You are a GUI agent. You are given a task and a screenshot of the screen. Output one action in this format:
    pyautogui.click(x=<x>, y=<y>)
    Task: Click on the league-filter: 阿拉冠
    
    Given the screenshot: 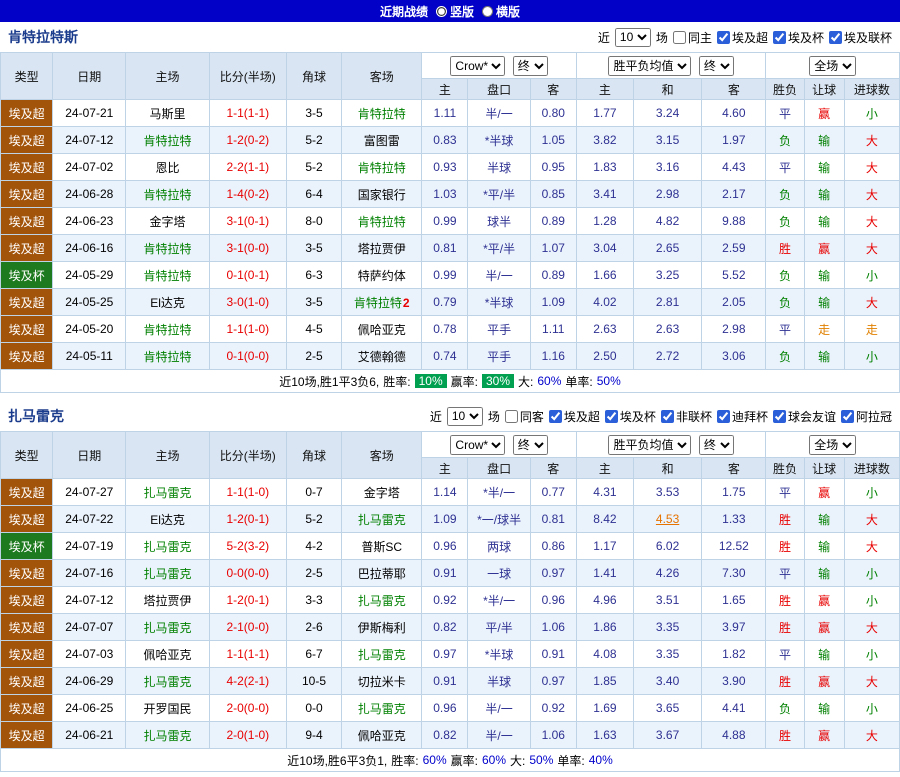 What is the action you would take?
    pyautogui.click(x=866, y=416)
    